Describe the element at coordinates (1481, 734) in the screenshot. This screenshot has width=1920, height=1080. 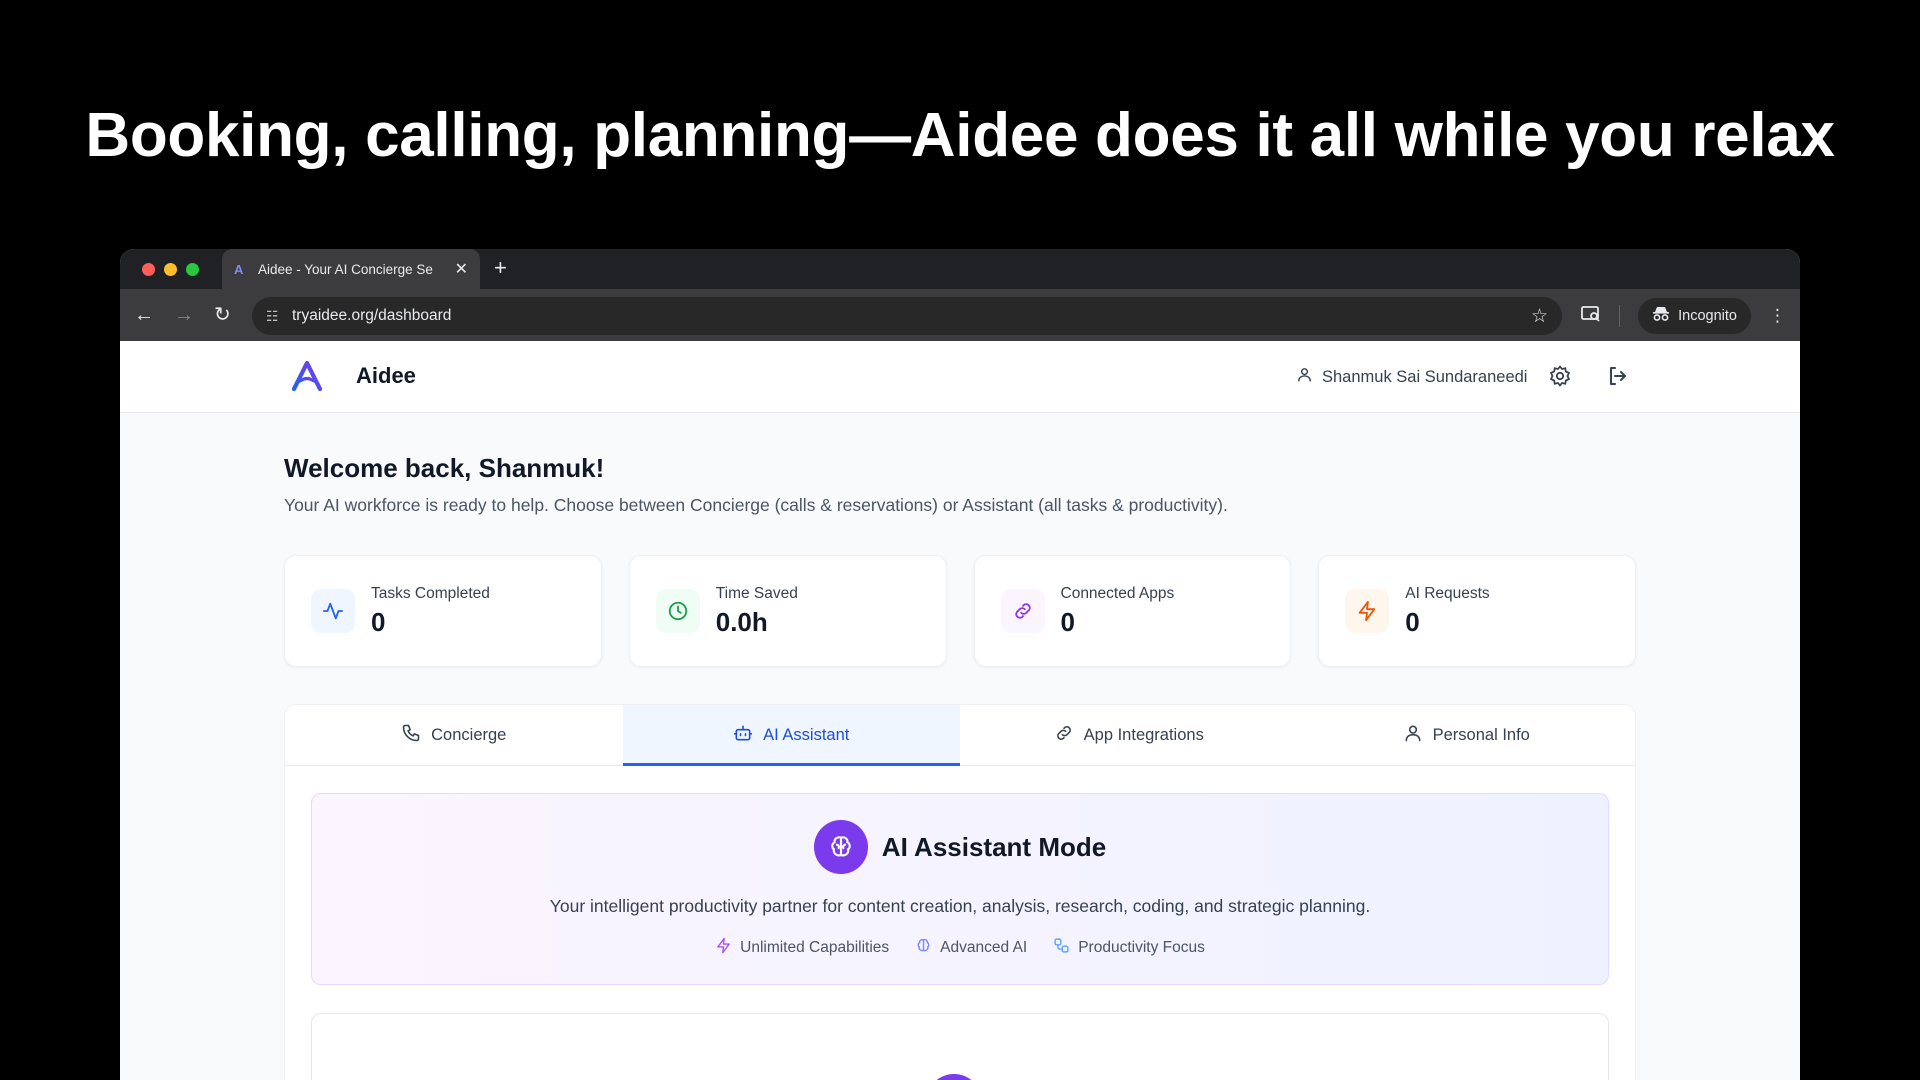
I see `tab-label: Personal Info` at that location.